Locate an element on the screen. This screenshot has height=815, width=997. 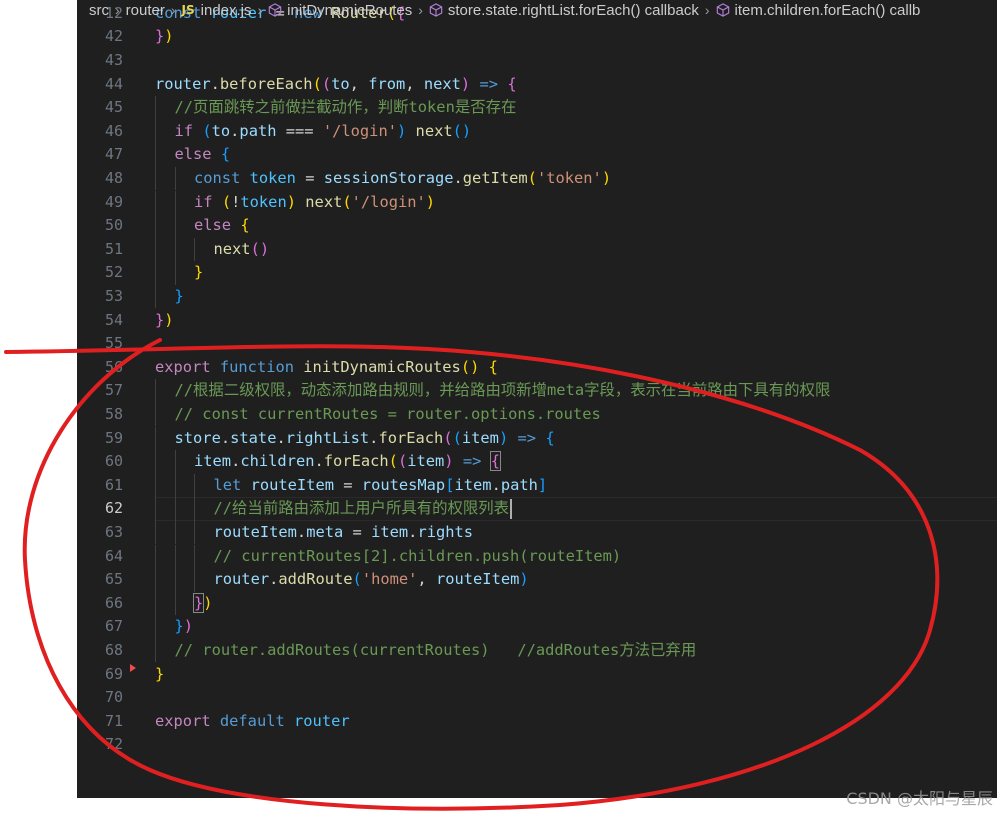
line-number: 51 is located at coordinates (113, 248).